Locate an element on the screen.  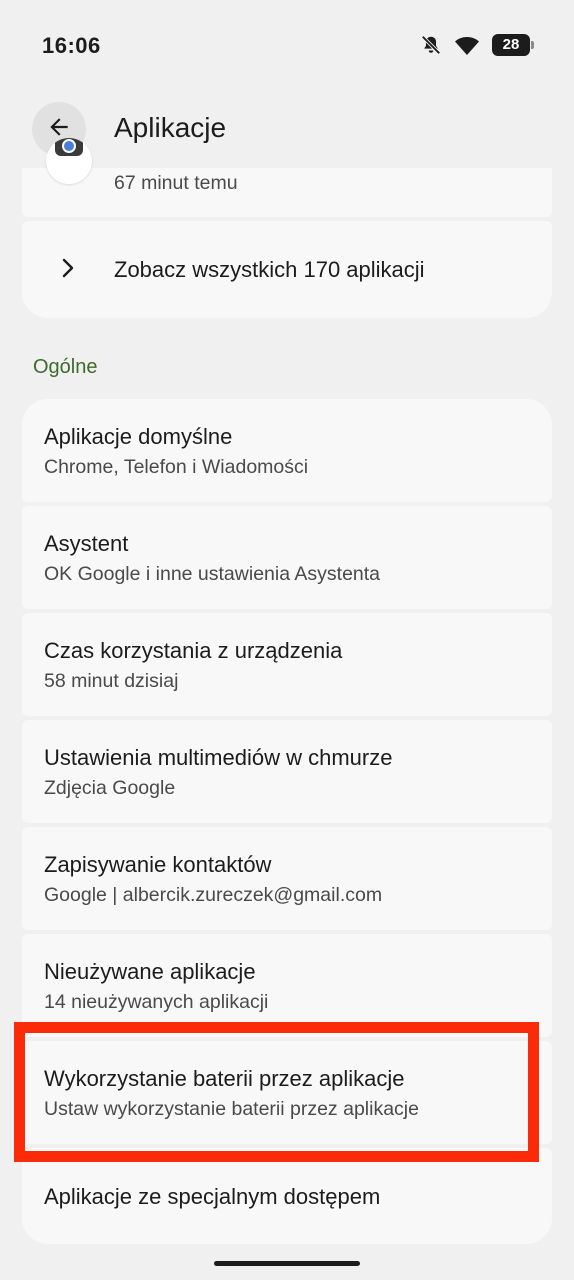
list-item-title: Zapisywanie kontaktów is located at coordinates (158, 864).